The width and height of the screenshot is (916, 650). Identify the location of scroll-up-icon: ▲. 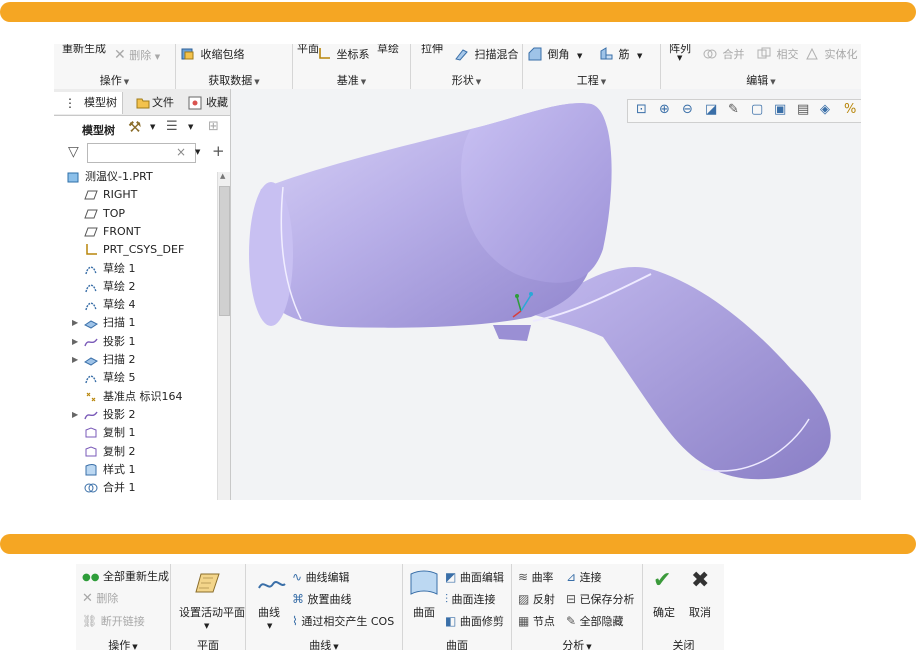
(222, 176).